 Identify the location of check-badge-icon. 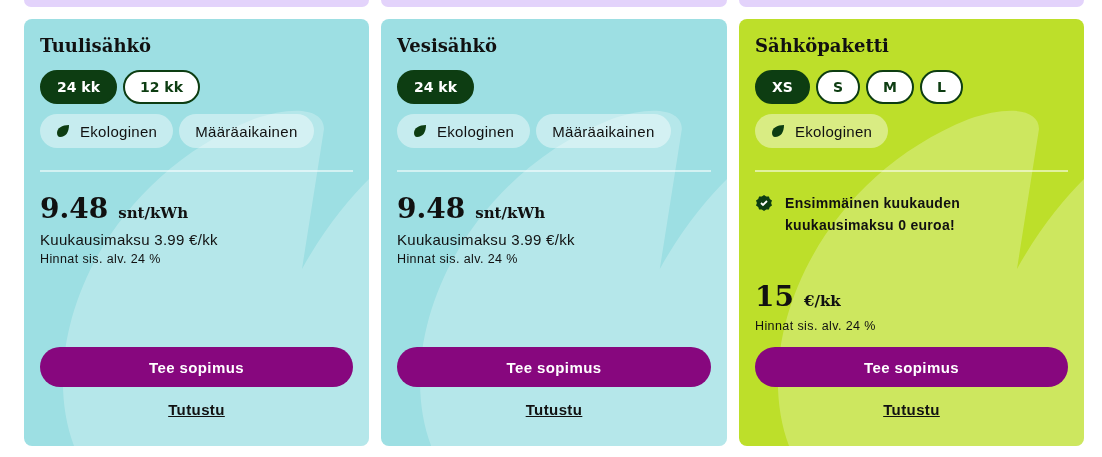
(764, 203).